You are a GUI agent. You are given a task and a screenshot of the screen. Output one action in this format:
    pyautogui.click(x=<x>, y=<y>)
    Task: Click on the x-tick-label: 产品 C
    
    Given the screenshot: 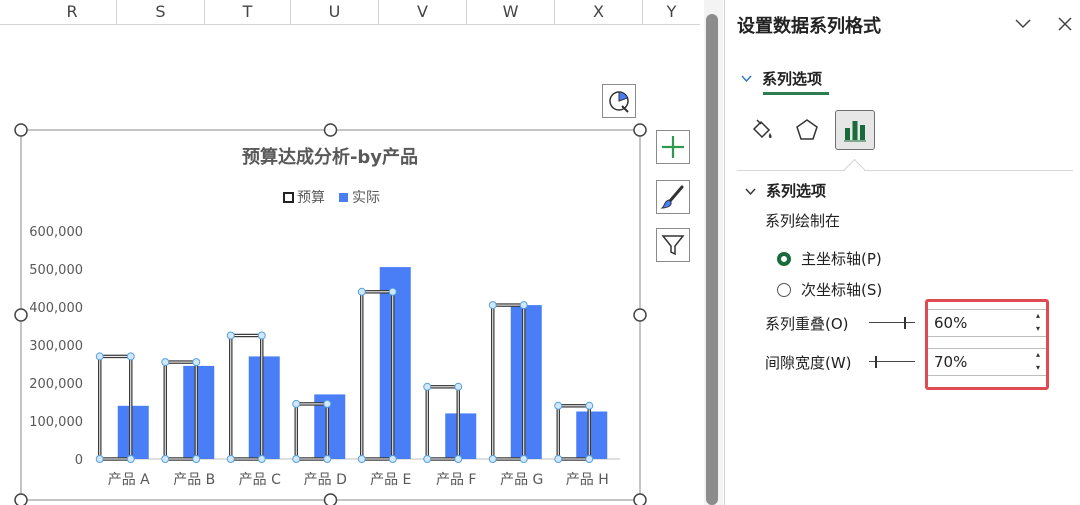 What is the action you would take?
    pyautogui.click(x=260, y=480)
    